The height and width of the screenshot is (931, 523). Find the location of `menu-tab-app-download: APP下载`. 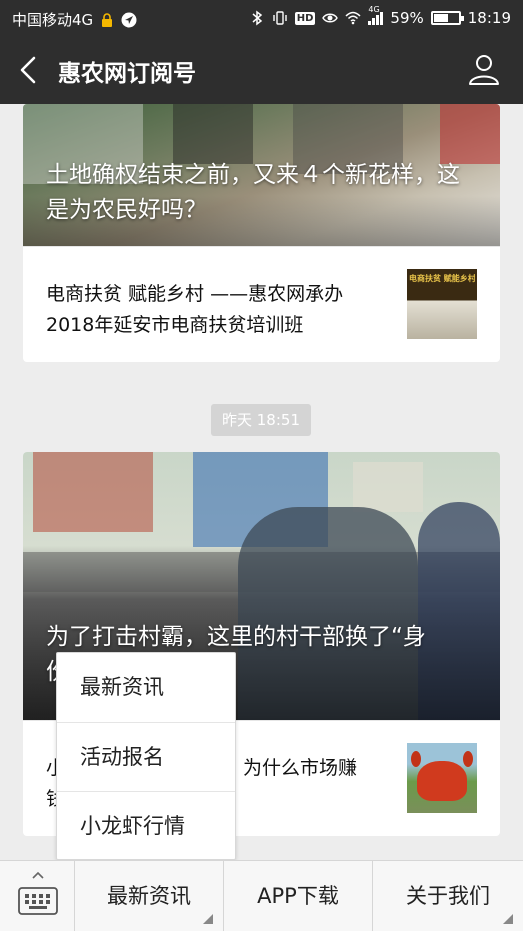

menu-tab-app-download: APP下载 is located at coordinates (298, 896).